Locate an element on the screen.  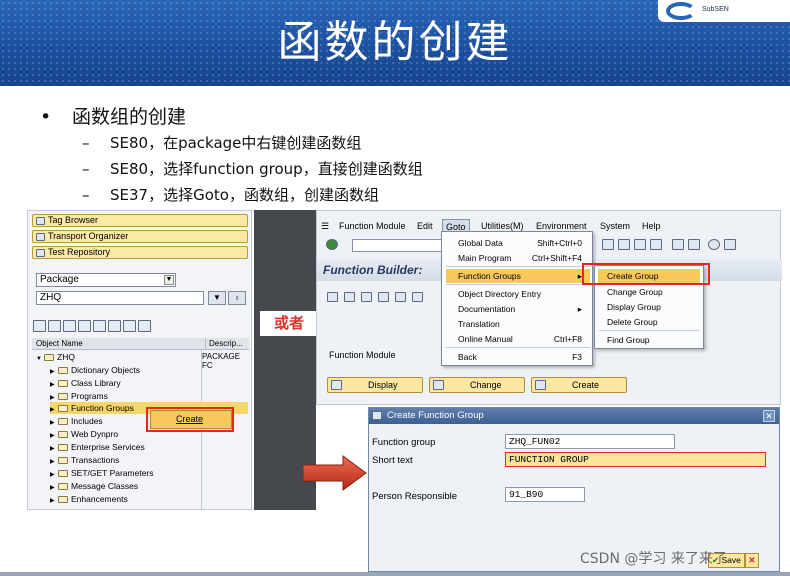
tree-item: ▶ SET/GET Parameters is located at coordinates (102, 473).